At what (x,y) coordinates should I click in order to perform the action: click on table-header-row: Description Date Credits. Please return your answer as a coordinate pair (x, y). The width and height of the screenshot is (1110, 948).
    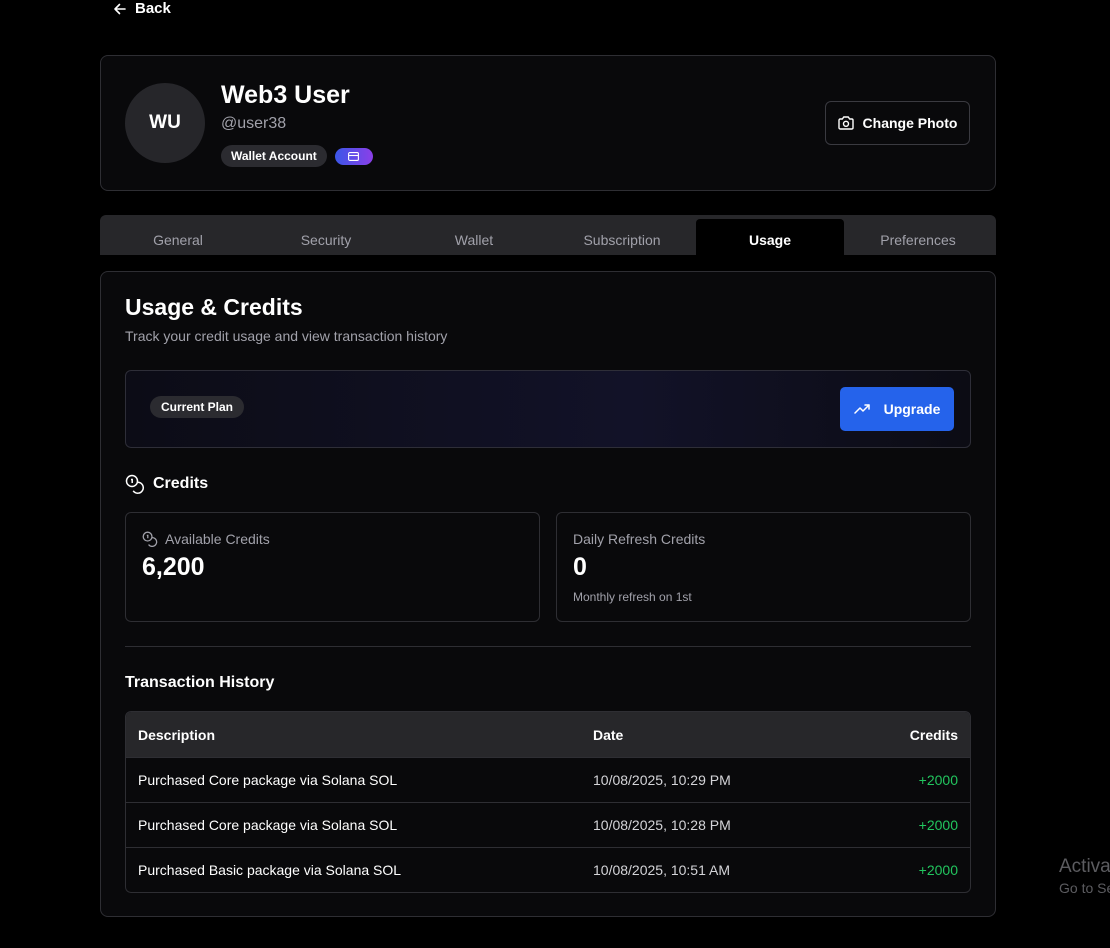
    Looking at the image, I should click on (548, 734).